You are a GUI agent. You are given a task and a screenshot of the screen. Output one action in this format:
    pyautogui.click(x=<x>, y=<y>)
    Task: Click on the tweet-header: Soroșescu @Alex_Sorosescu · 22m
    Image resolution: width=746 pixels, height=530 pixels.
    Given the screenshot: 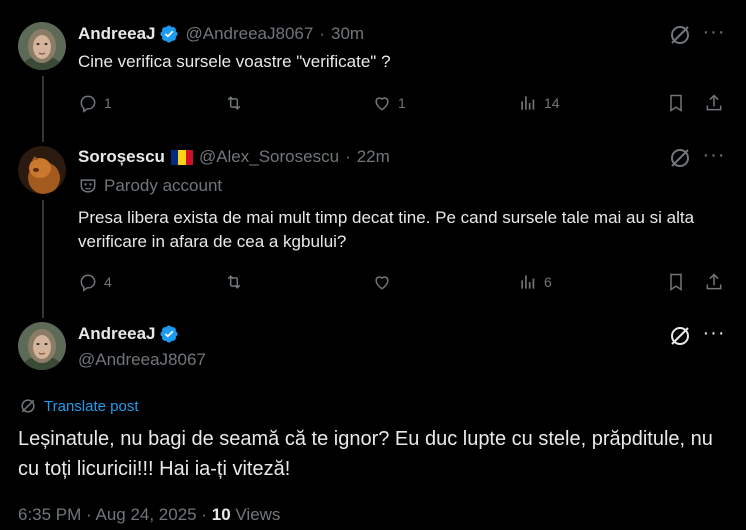 What is the action you would take?
    pyautogui.click(x=234, y=157)
    